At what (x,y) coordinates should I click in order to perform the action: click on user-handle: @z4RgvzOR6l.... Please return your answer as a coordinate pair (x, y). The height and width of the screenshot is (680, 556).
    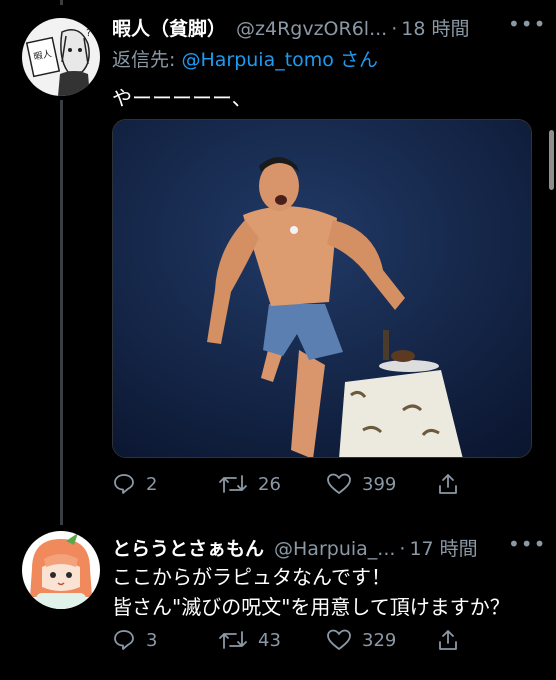
    Looking at the image, I should click on (311, 29).